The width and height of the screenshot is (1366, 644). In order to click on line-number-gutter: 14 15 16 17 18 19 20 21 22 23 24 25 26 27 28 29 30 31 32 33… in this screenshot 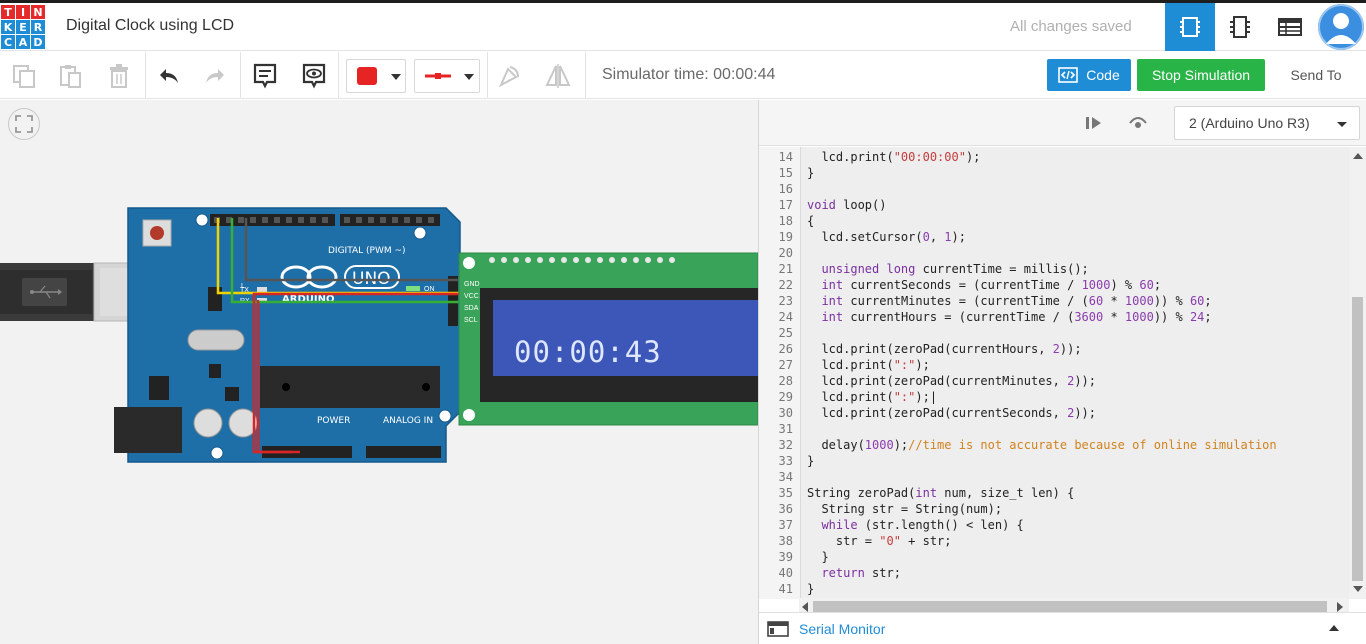, I will do `click(780, 373)`.